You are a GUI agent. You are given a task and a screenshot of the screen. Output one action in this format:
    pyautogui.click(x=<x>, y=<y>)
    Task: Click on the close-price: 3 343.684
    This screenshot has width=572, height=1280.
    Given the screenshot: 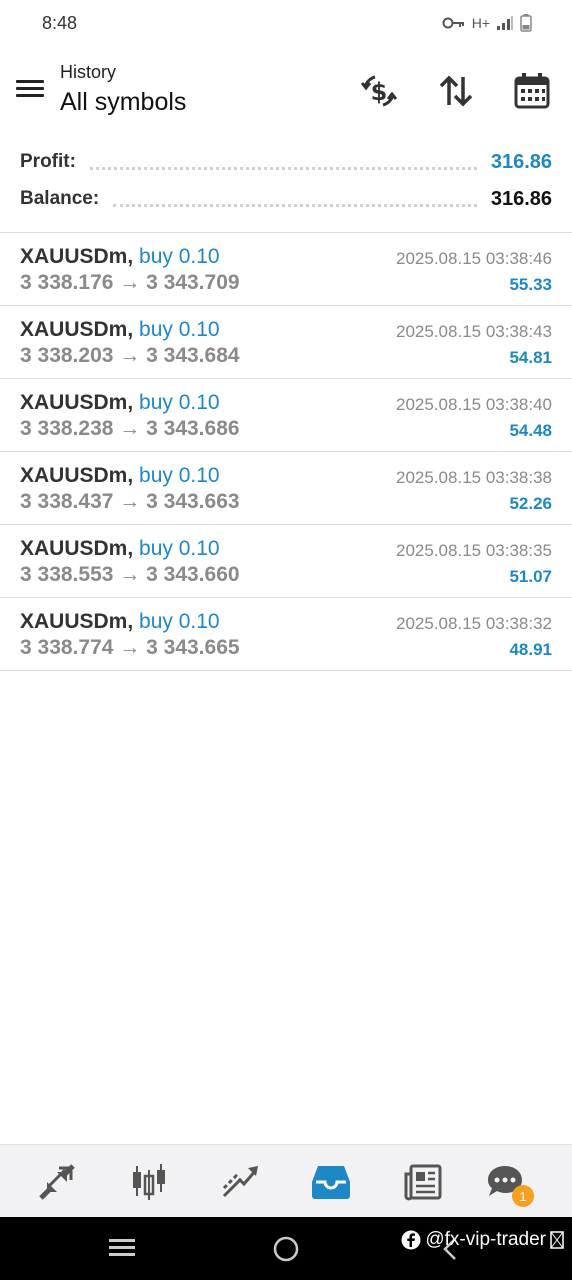 What is the action you would take?
    pyautogui.click(x=193, y=355)
    